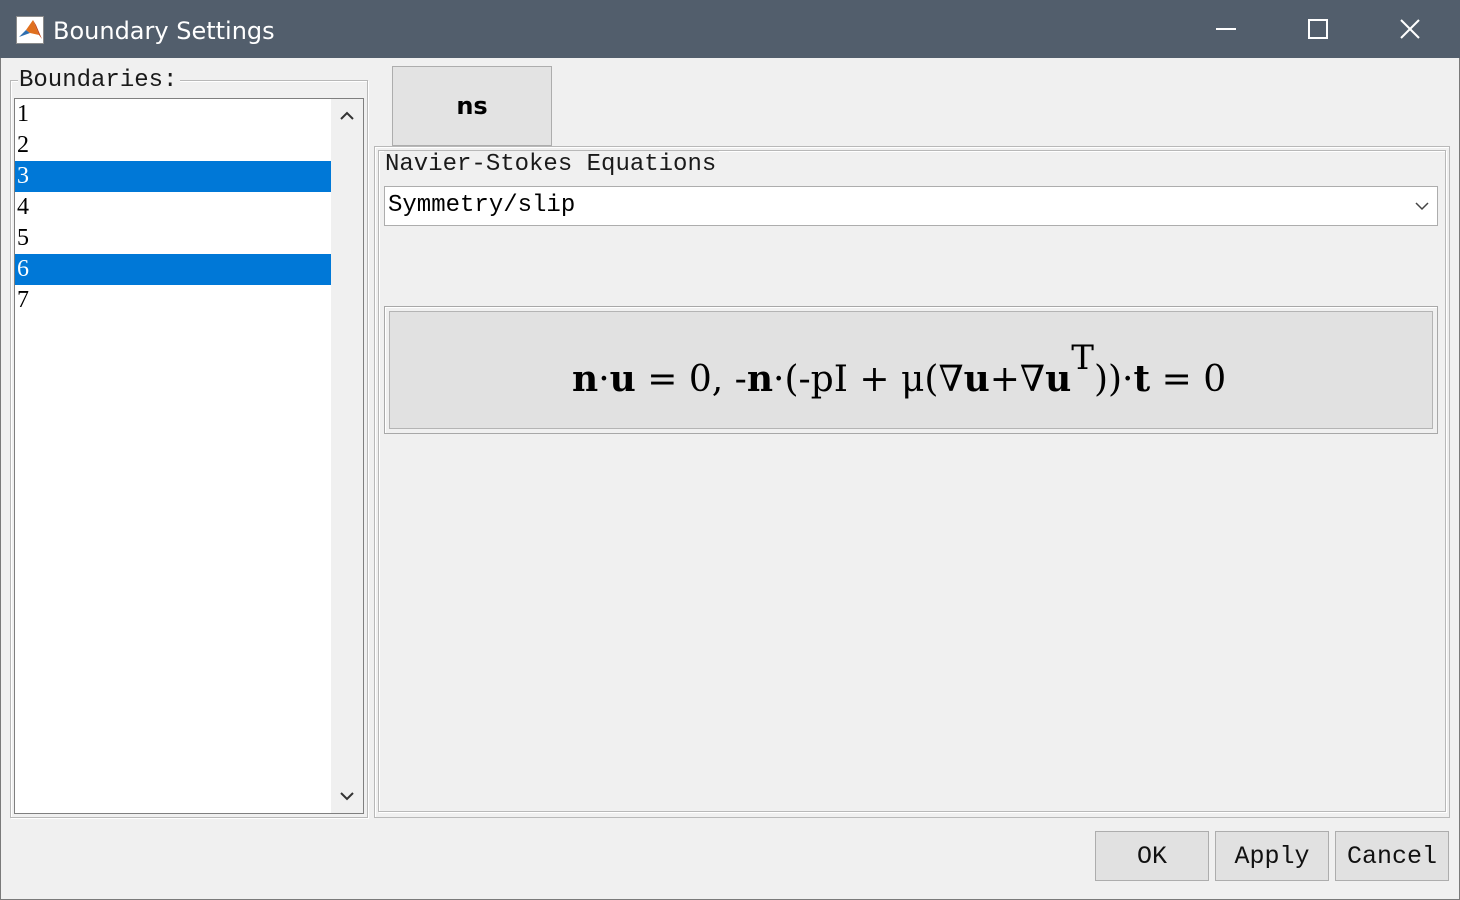 This screenshot has height=900, width=1460. I want to click on apply-button: Apply, so click(1272, 856).